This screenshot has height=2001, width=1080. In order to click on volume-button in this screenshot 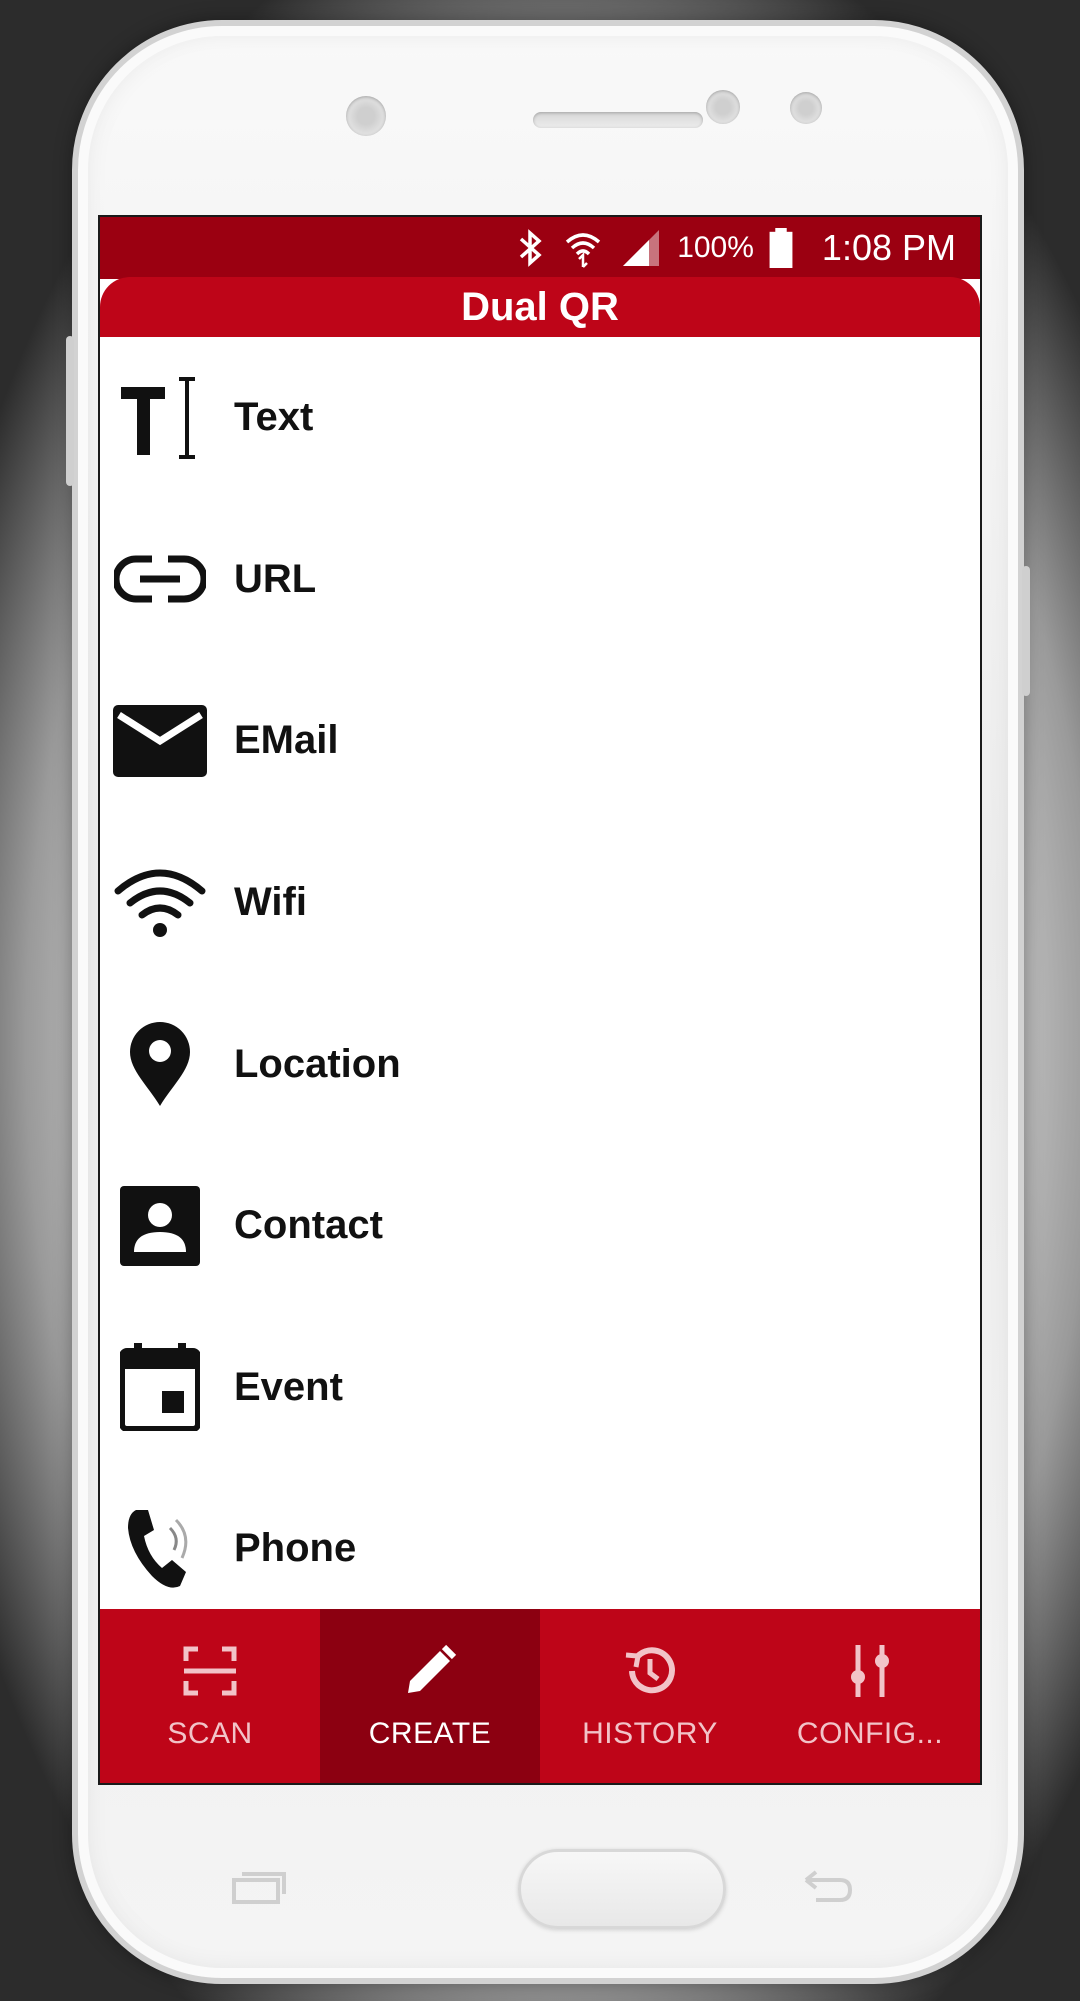, I will do `click(70, 411)`.